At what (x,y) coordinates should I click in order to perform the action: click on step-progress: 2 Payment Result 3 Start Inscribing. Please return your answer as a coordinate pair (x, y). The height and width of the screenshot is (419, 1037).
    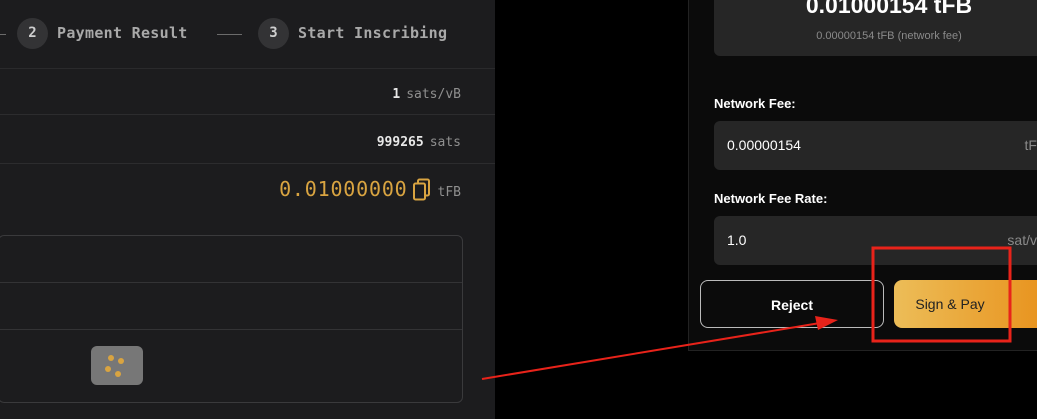
    Looking at the image, I should click on (247, 34).